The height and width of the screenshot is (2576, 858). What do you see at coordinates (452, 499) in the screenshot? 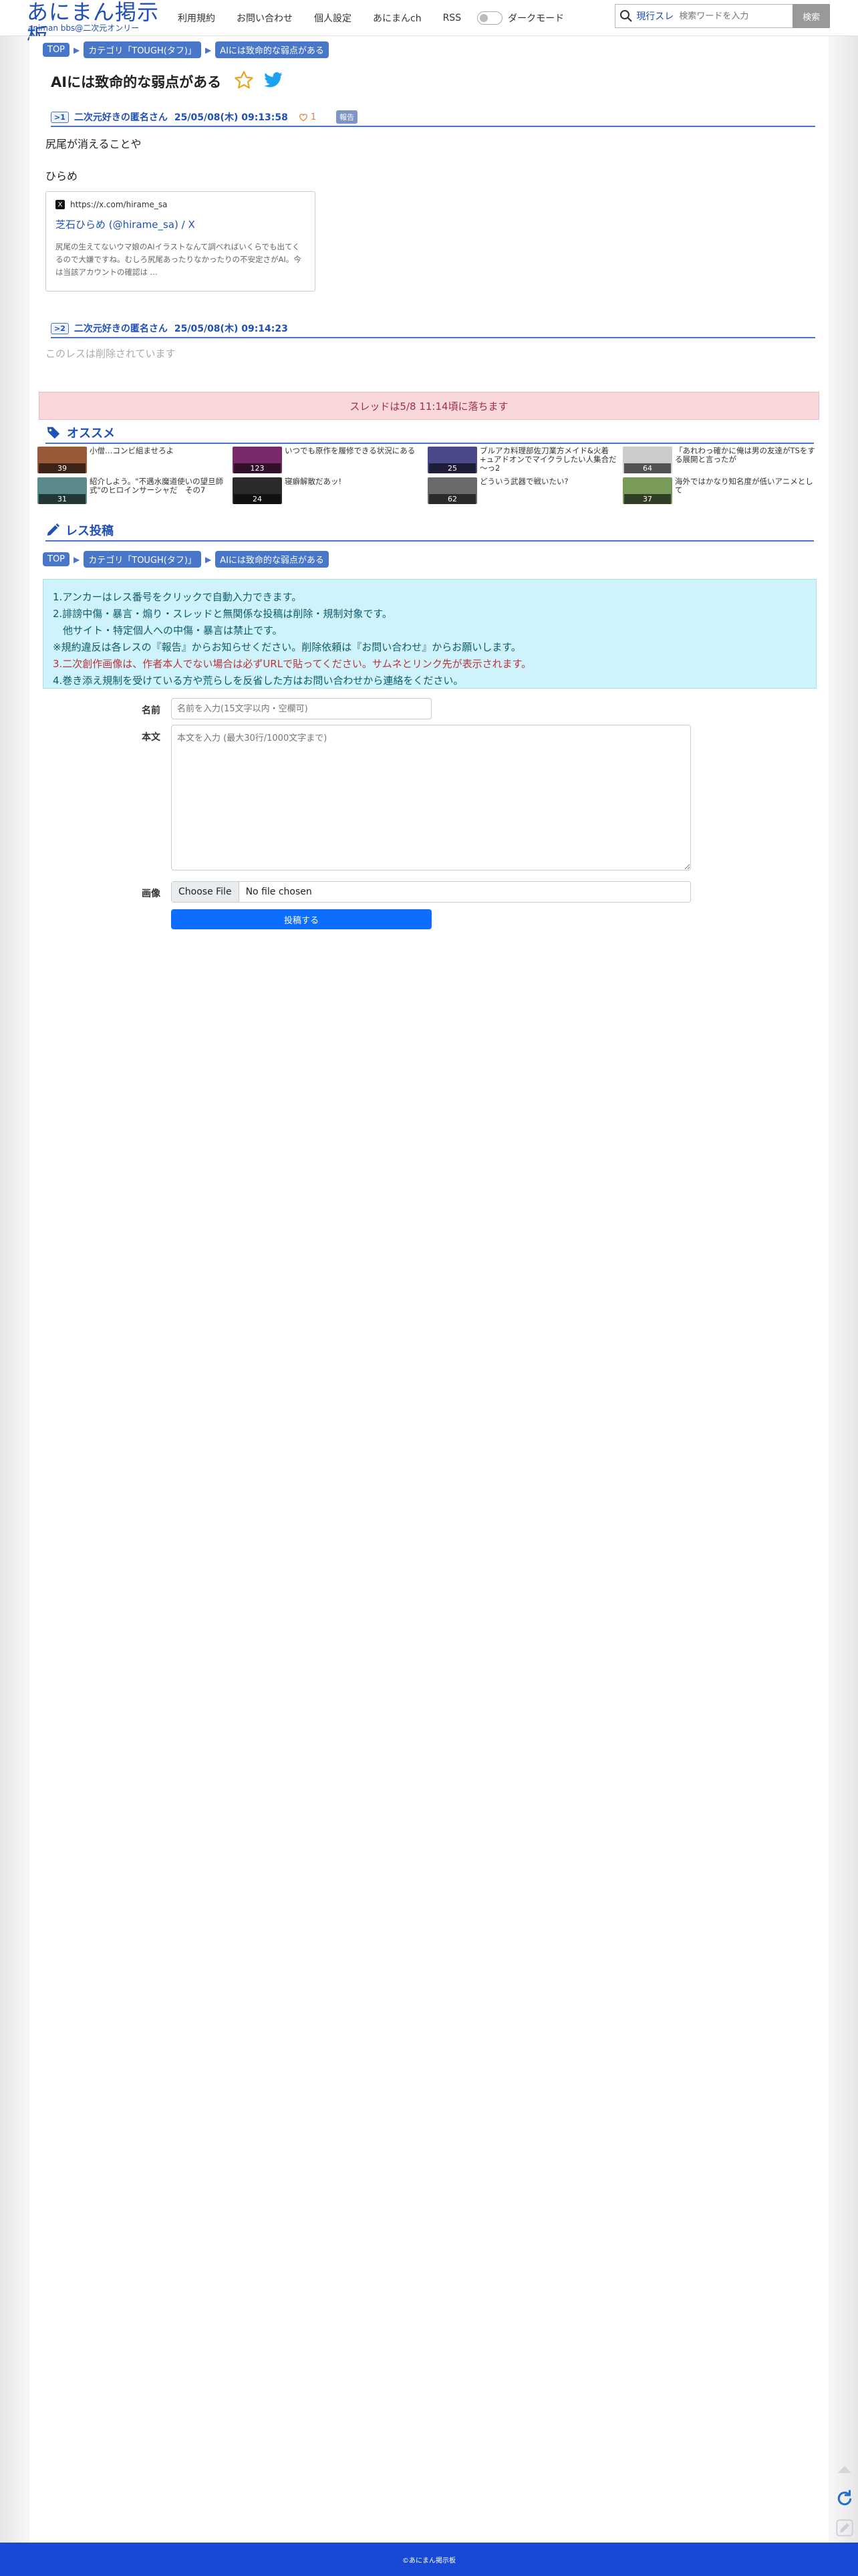
I see `recommend-count: 62` at bounding box center [452, 499].